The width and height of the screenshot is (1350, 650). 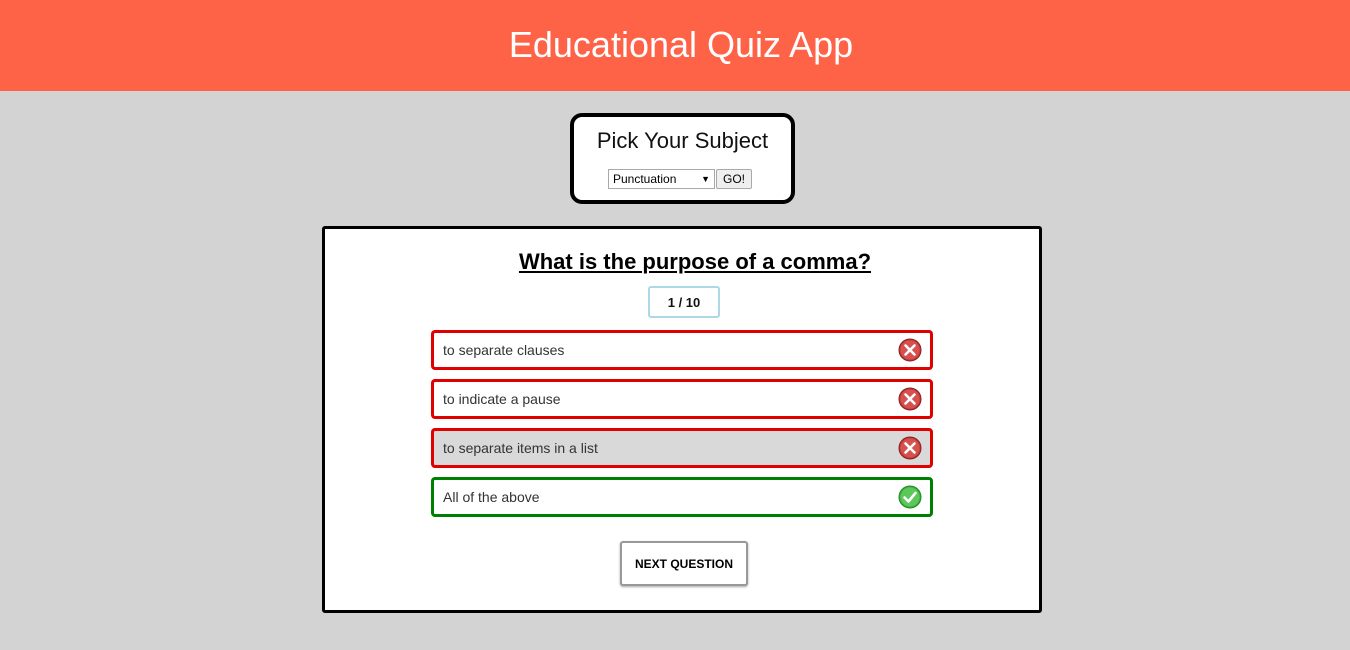 What do you see at coordinates (682, 399) in the screenshot?
I see `answer-option: to indicate a pause` at bounding box center [682, 399].